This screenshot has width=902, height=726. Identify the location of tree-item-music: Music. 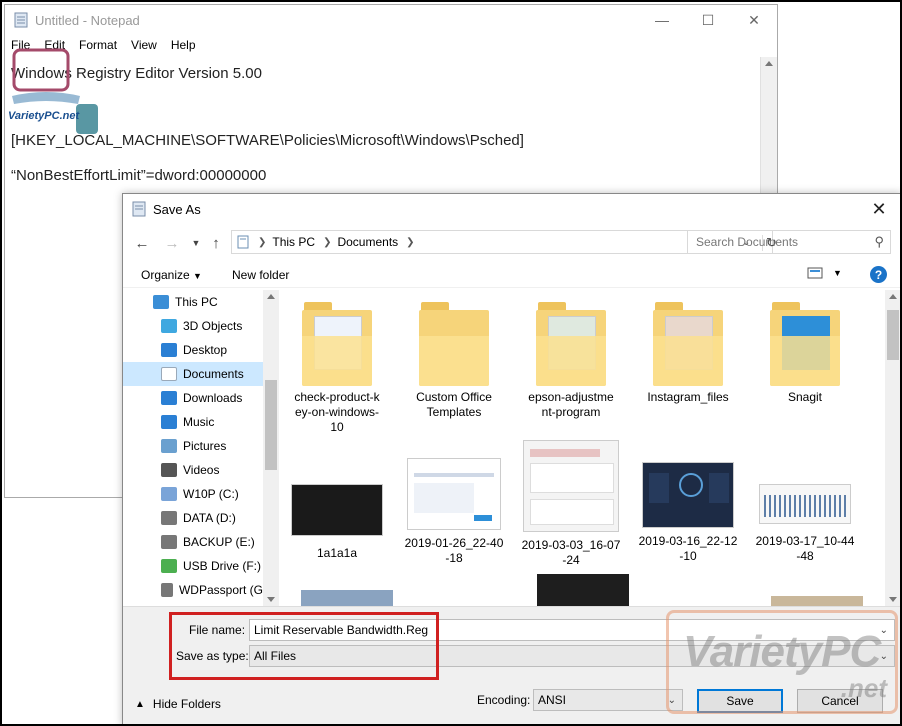
(193, 422).